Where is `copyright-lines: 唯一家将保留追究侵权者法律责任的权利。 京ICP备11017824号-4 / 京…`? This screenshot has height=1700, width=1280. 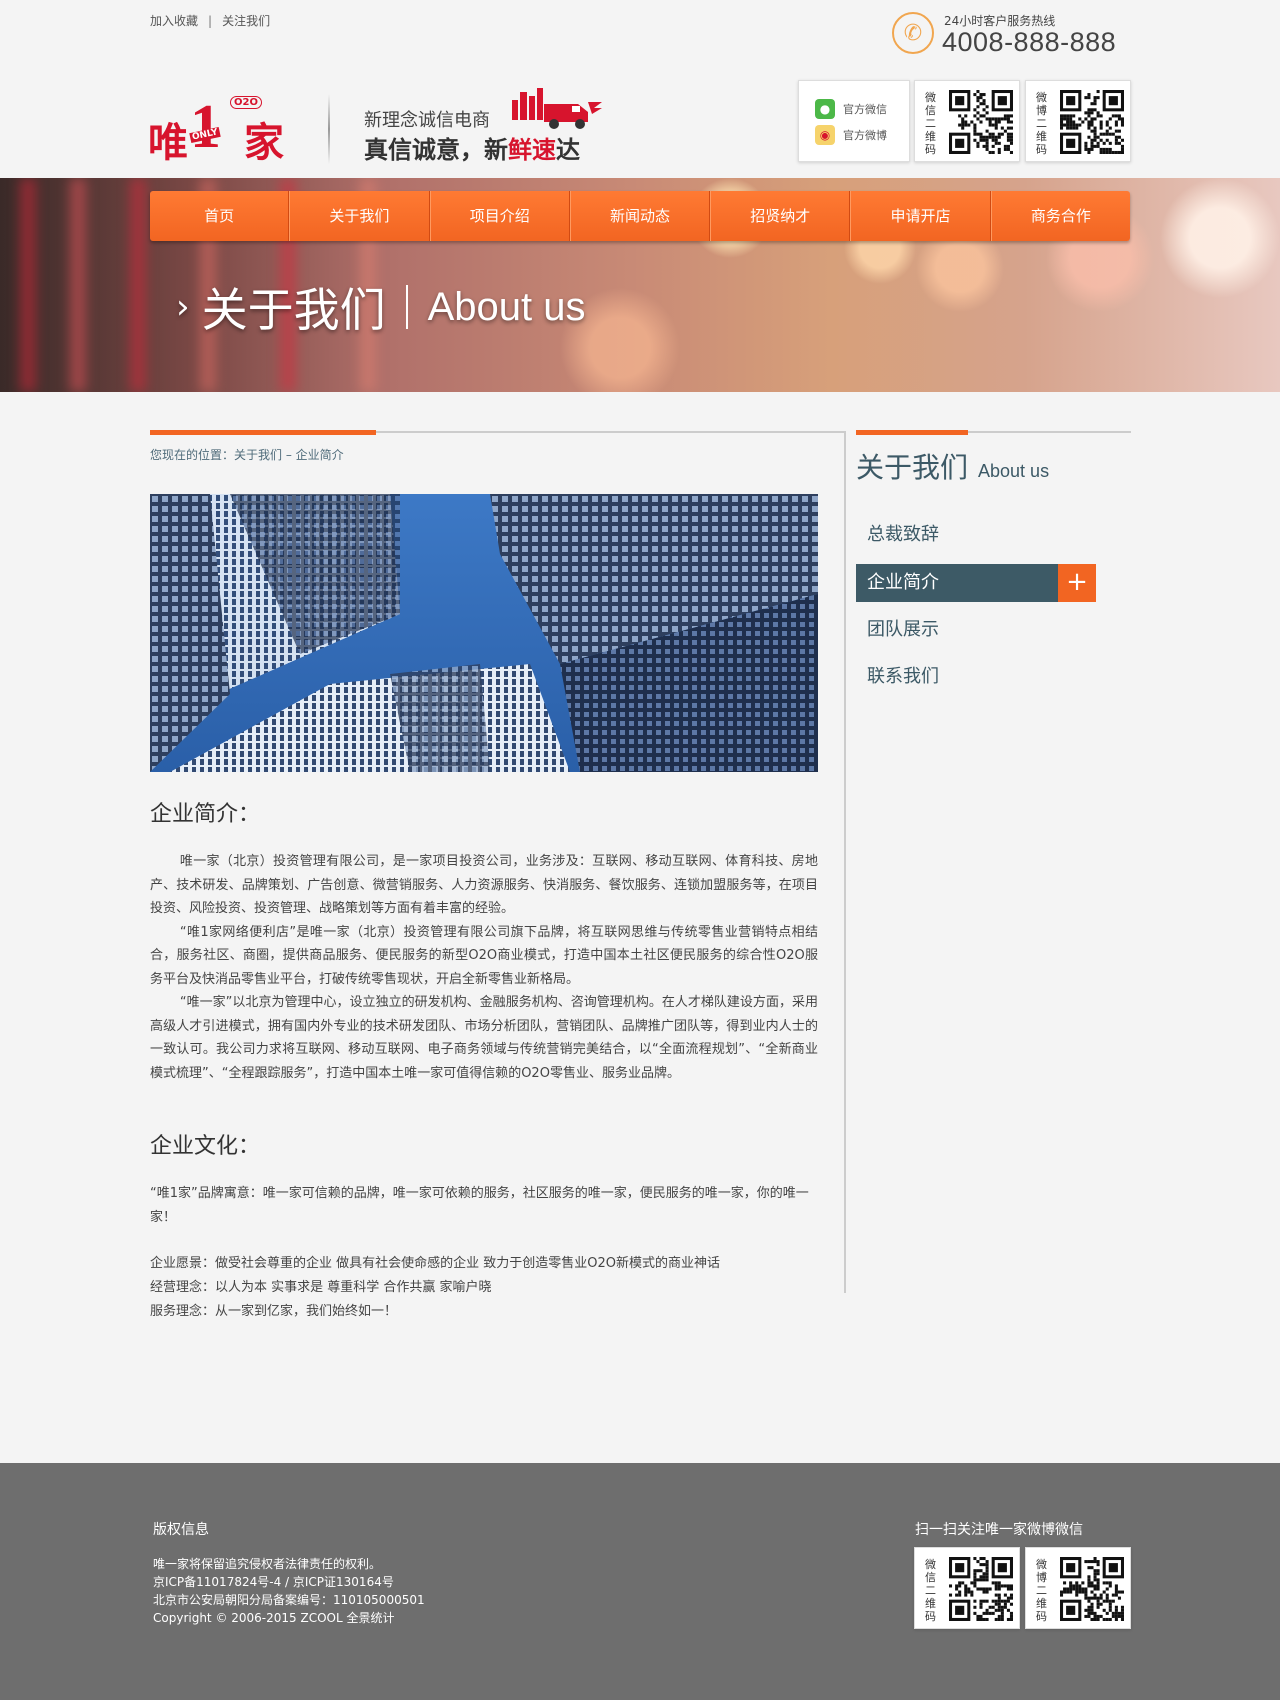 copyright-lines: 唯一家将保留追究侵权者法律责任的权利。 京ICP备11017824号-4 / 京… is located at coordinates (289, 1591).